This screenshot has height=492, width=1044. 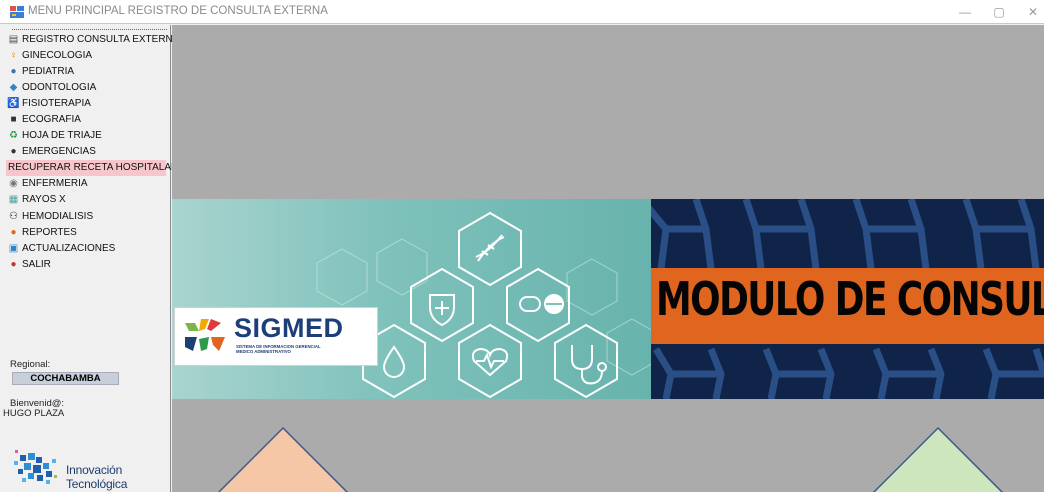 What do you see at coordinates (55, 184) in the screenshot?
I see `menu-item-label: ENFERMERIA` at bounding box center [55, 184].